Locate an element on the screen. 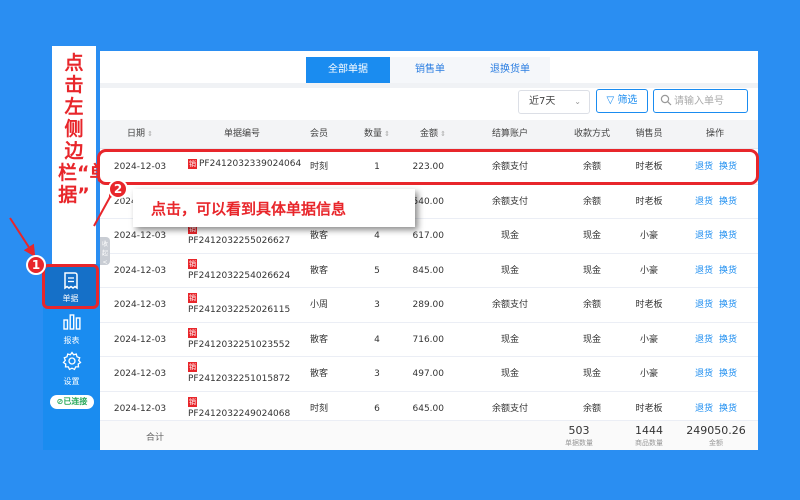 Image resolution: width=800 pixels, height=500 pixels. step-marker-1: 1 is located at coordinates (36, 265).